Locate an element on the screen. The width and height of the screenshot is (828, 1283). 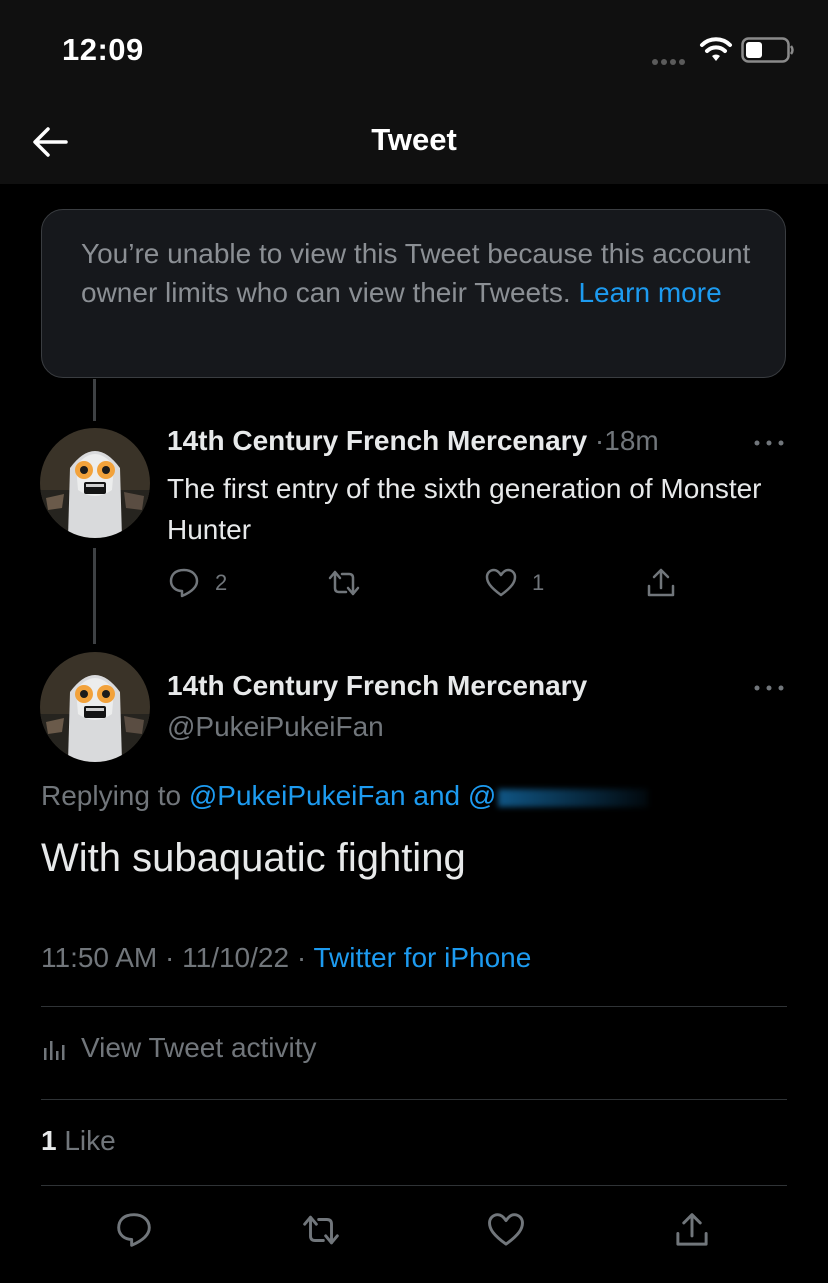
learn-more-link: Learn more is located at coordinates (649, 292).